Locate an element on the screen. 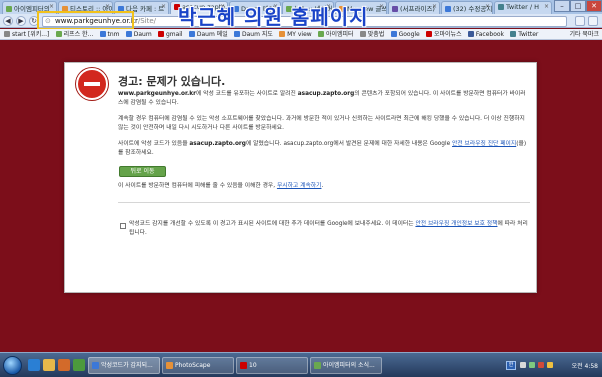 Image resolution: width=602 pixels, height=377 pixels. bookmark-item: Facebook is located at coordinates (485, 34).